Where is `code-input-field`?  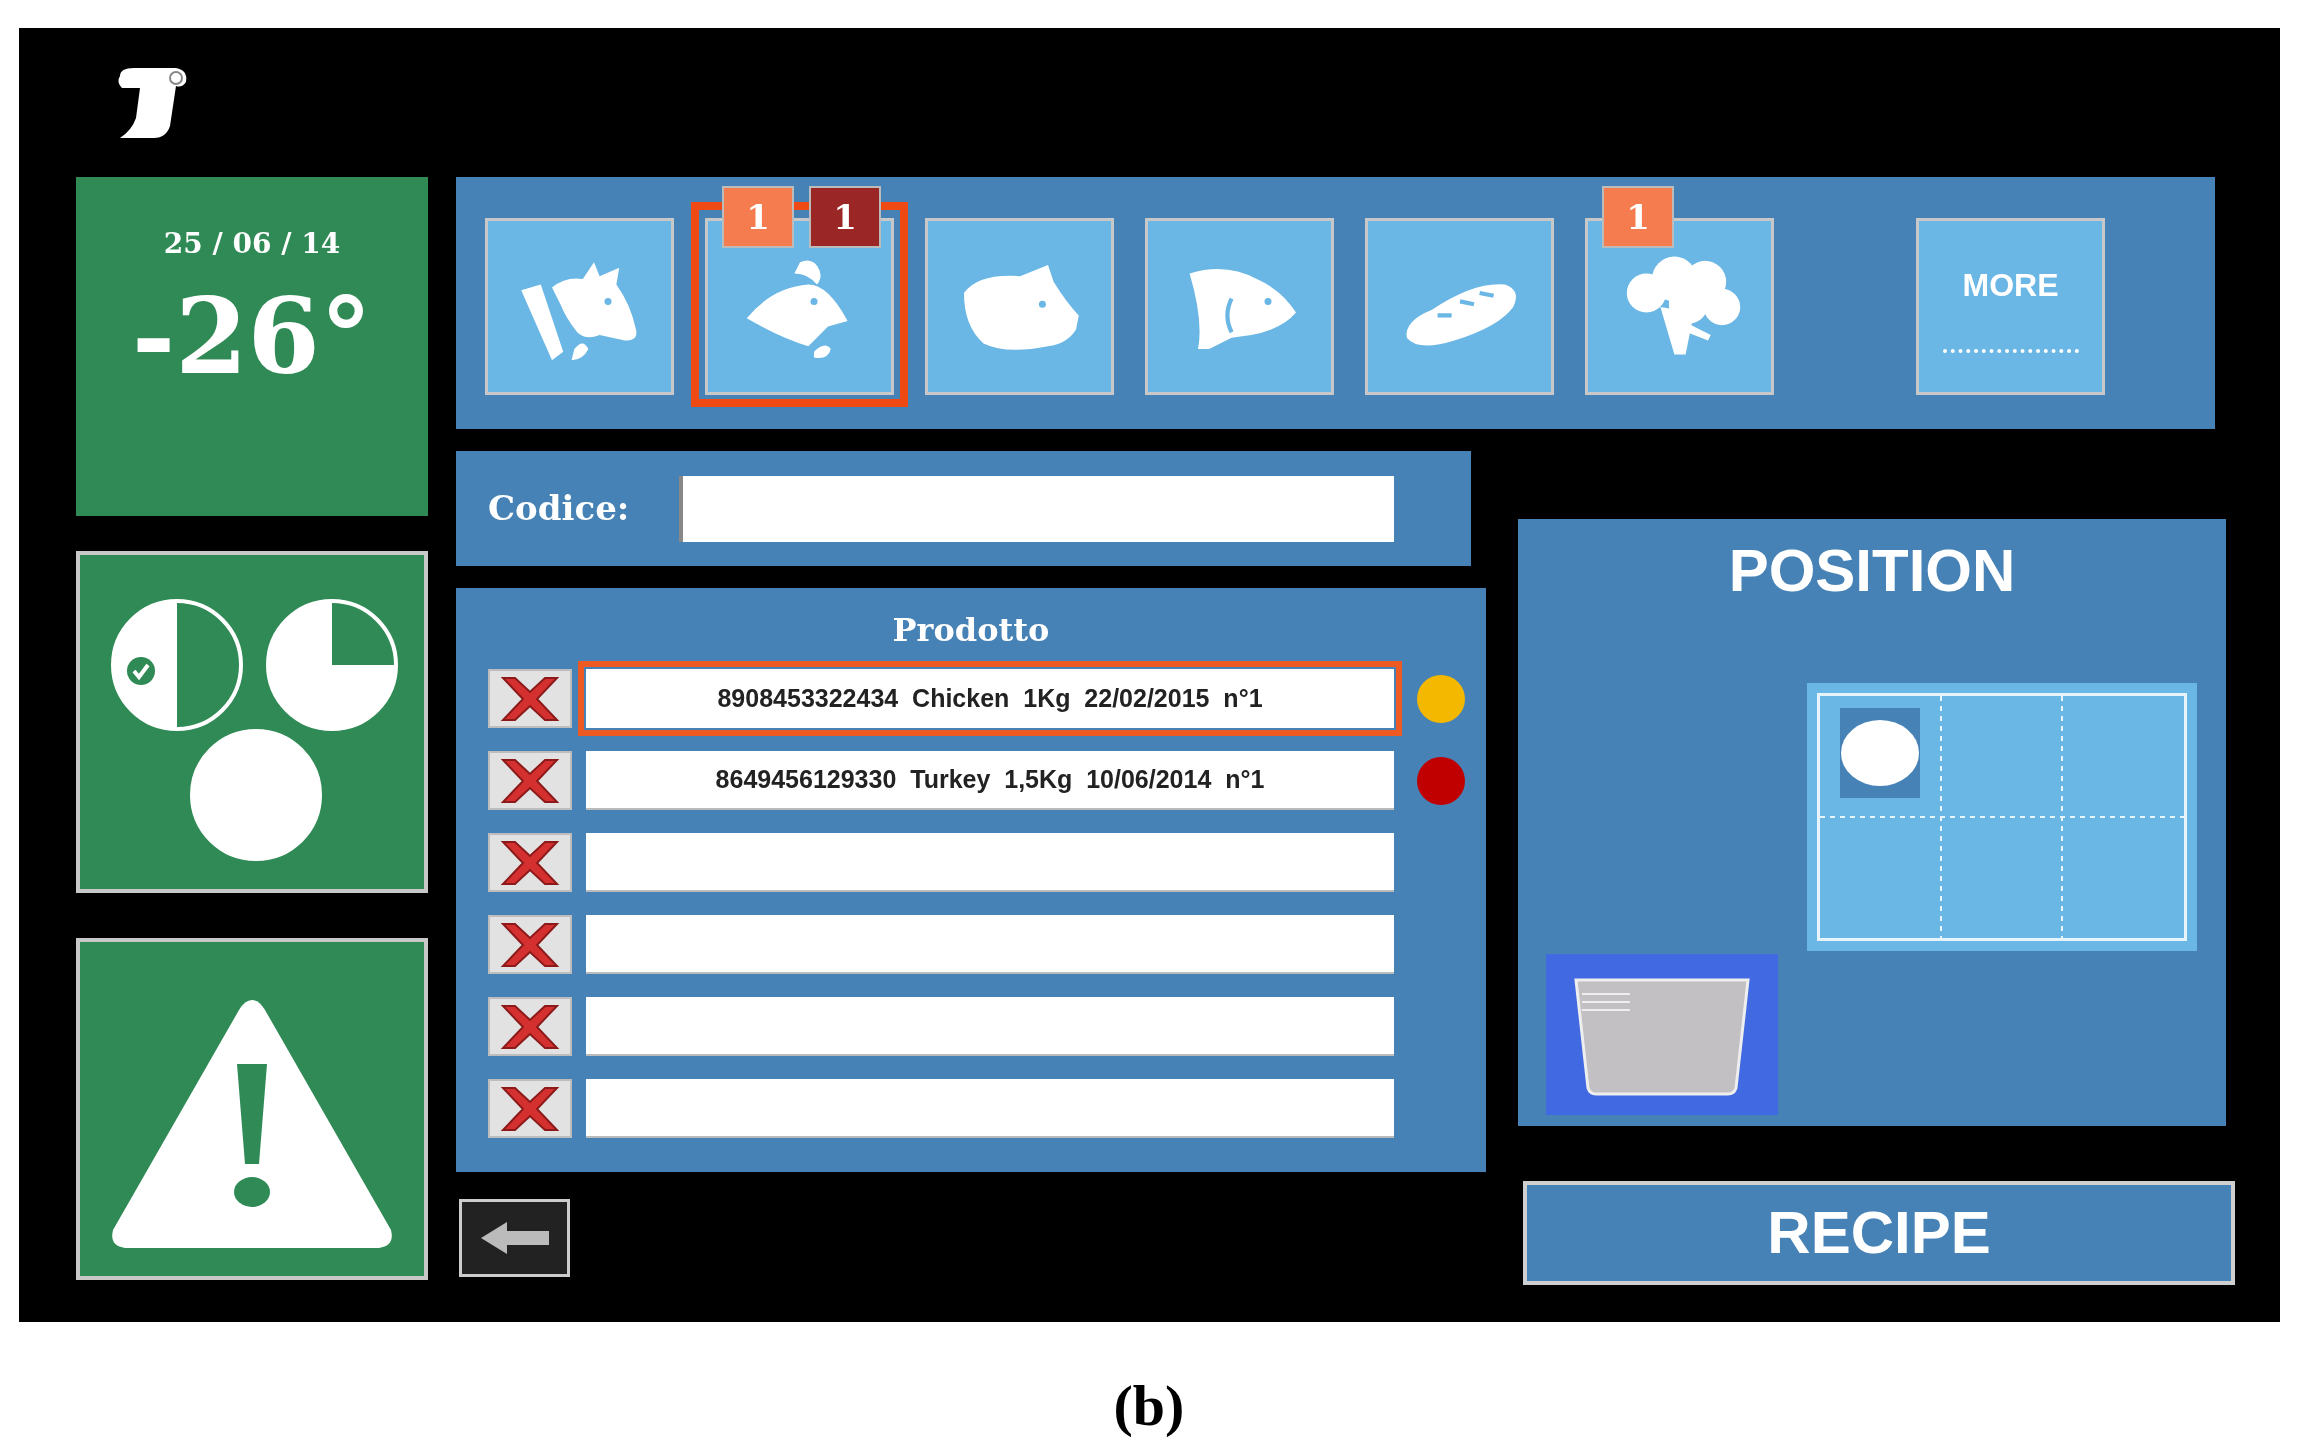 code-input-field is located at coordinates (1036, 508).